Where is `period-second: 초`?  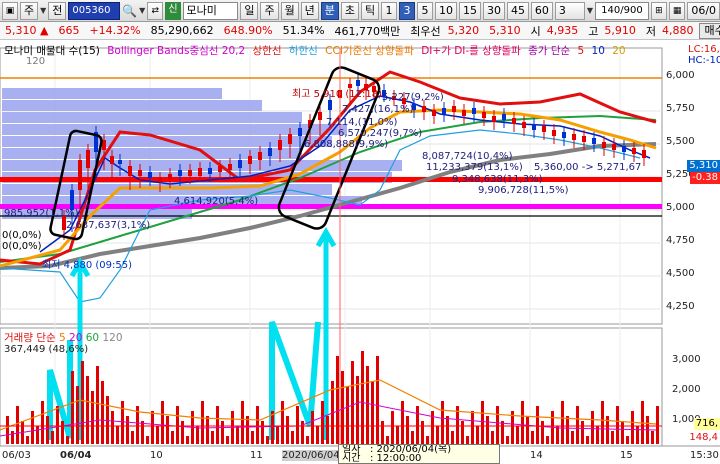
period-second: 초 is located at coordinates (349, 10).